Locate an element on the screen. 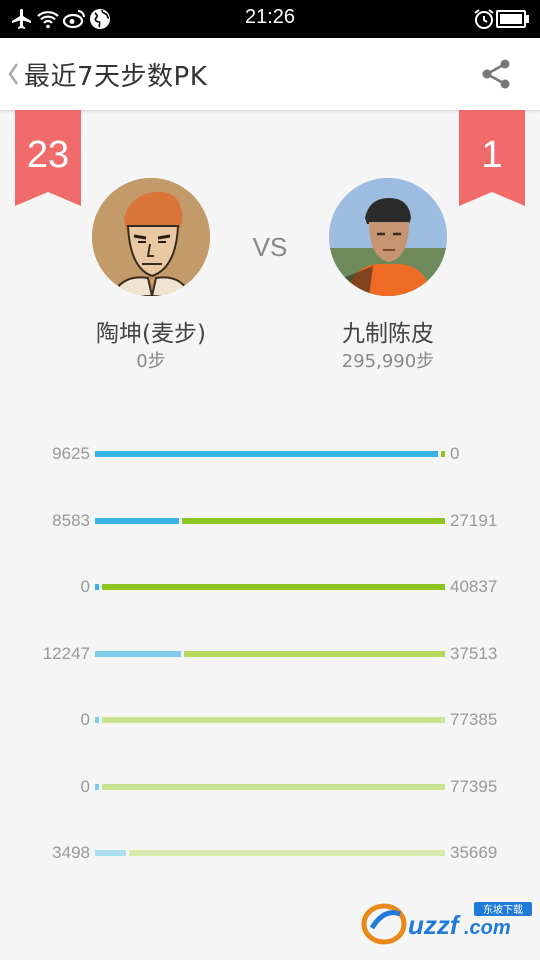  left-rank-ribbon: 23 is located at coordinates (48, 158).